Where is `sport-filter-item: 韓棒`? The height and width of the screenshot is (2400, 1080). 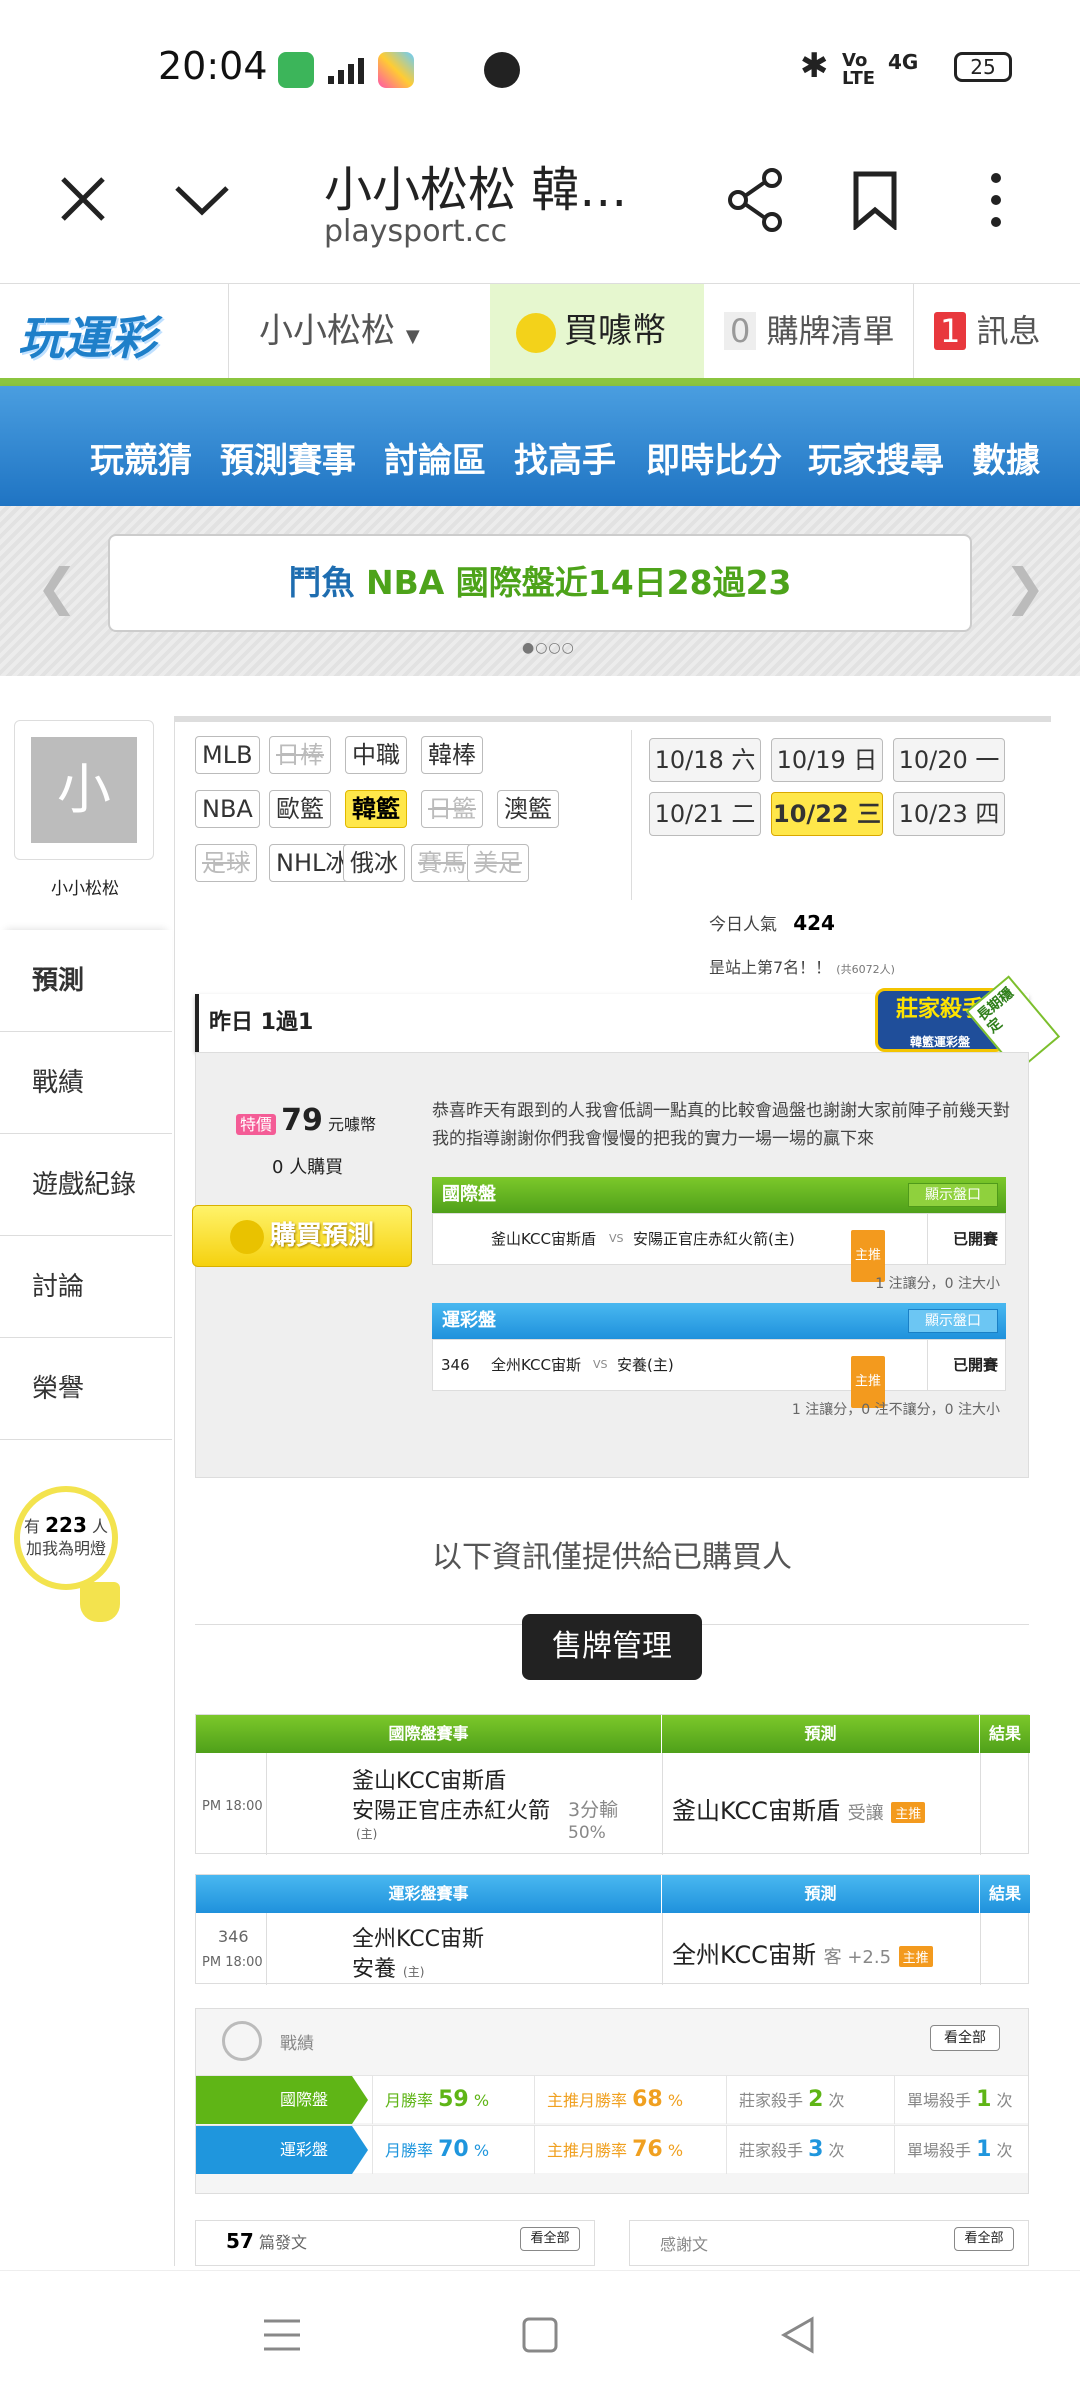 sport-filter-item: 韓棒 is located at coordinates (452, 755).